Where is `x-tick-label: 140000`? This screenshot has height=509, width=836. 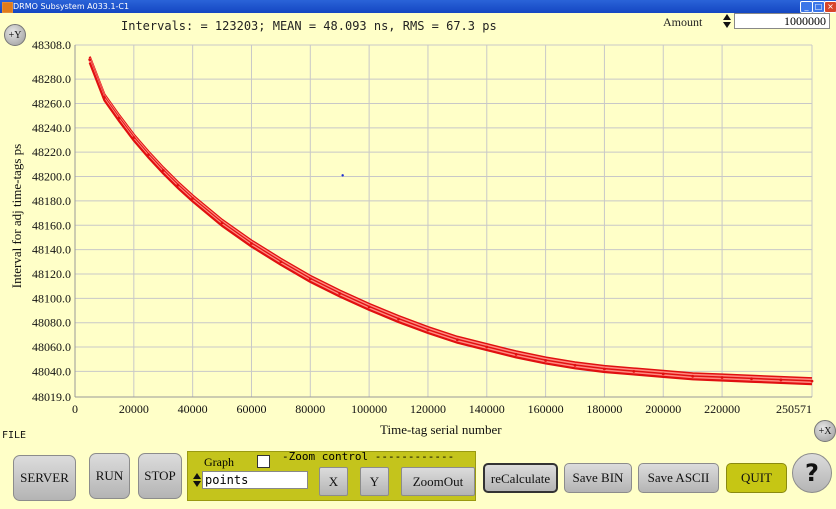 x-tick-label: 140000 is located at coordinates (487, 409).